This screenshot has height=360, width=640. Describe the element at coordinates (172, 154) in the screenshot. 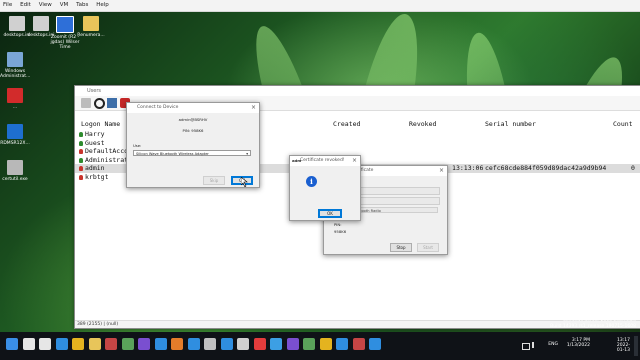

I see `device-select-value: Silicon Wave Bluetooth Wireless Adapter` at that location.